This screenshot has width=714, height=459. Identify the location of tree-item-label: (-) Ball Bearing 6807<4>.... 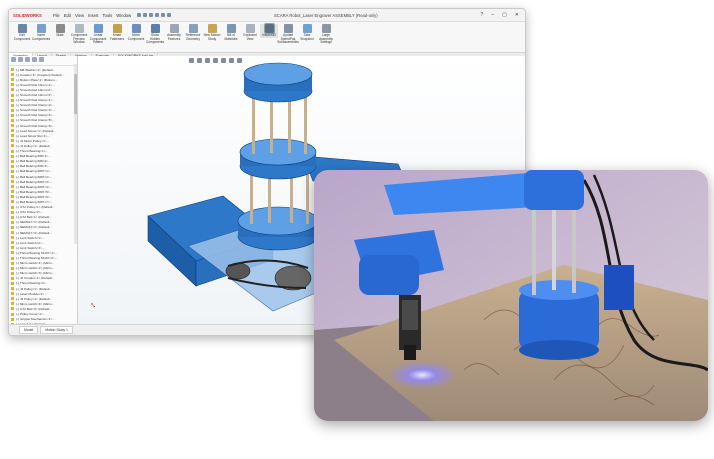
(34, 186).